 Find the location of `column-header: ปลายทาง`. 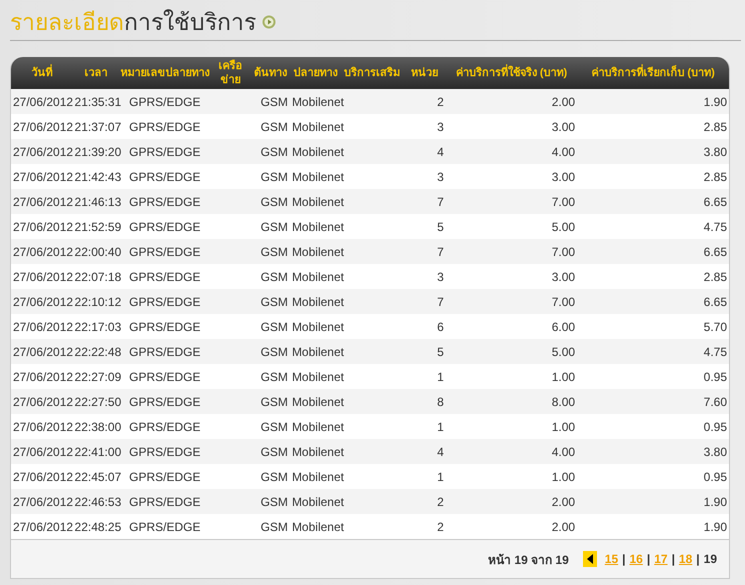

column-header: ปลายทาง is located at coordinates (316, 73).